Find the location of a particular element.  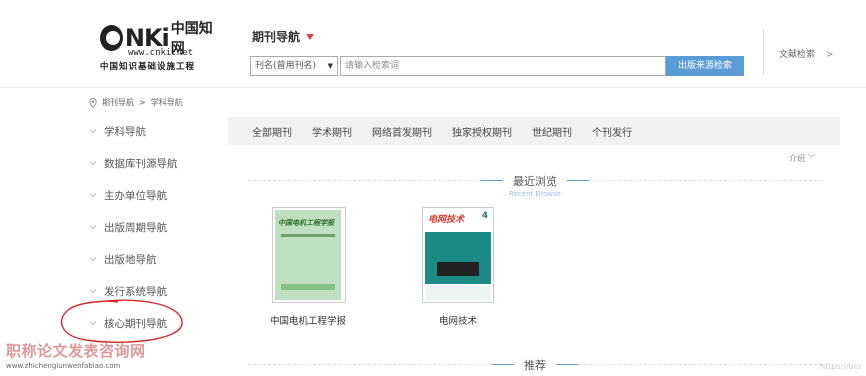

header-divider is located at coordinates (763, 52).